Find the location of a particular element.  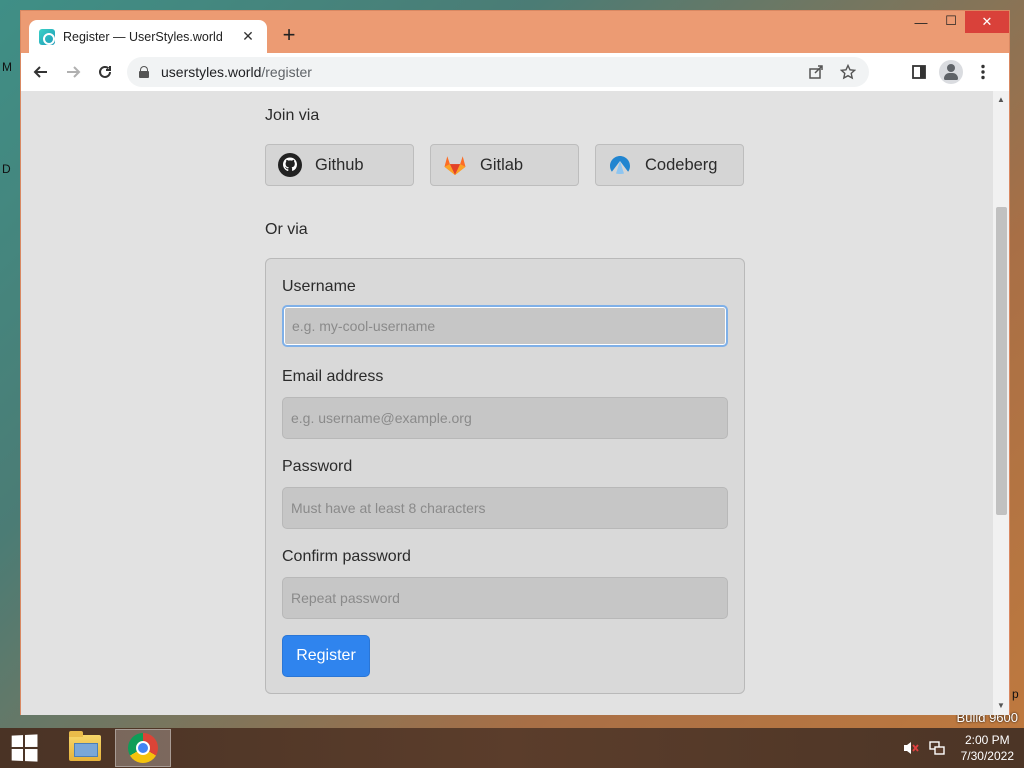

windows-logo-icon is located at coordinates (24, 748).